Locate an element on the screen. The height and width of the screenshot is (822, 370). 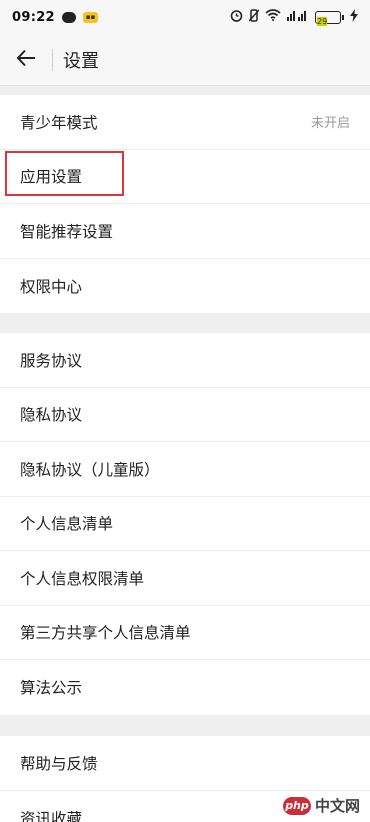
back-button is located at coordinates (26, 60).